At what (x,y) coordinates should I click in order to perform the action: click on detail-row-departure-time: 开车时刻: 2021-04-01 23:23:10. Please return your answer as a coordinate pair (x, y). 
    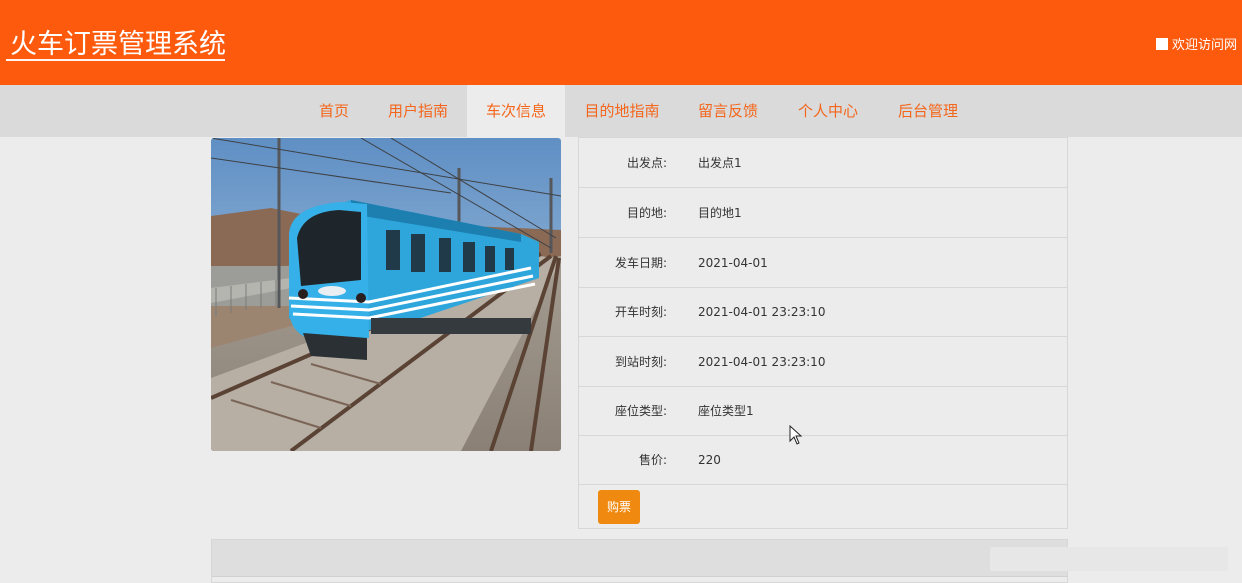
    Looking at the image, I should click on (823, 312).